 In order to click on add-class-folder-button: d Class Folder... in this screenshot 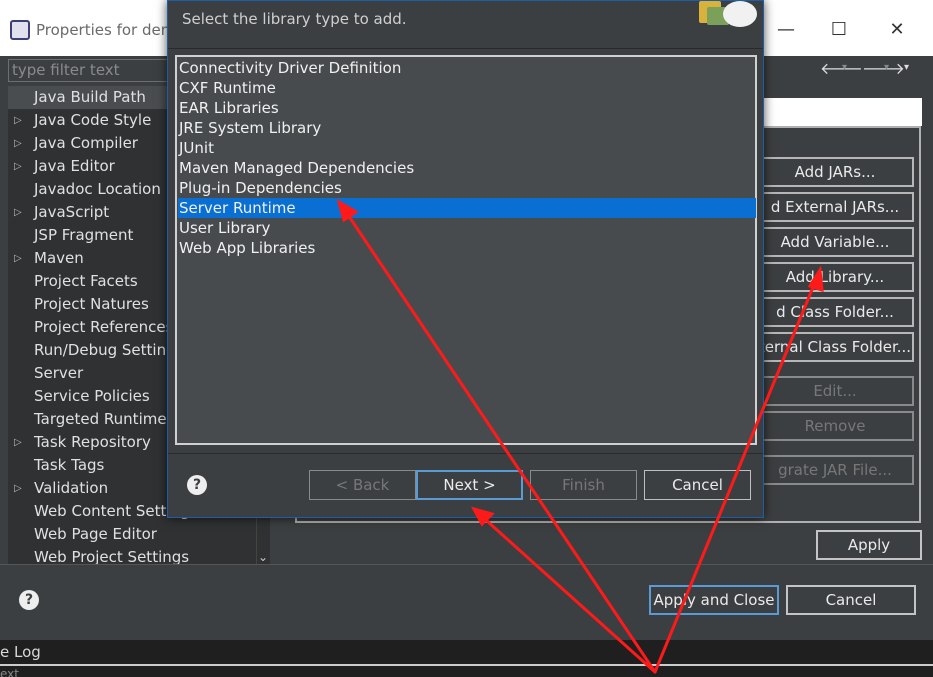, I will do `click(835, 312)`.